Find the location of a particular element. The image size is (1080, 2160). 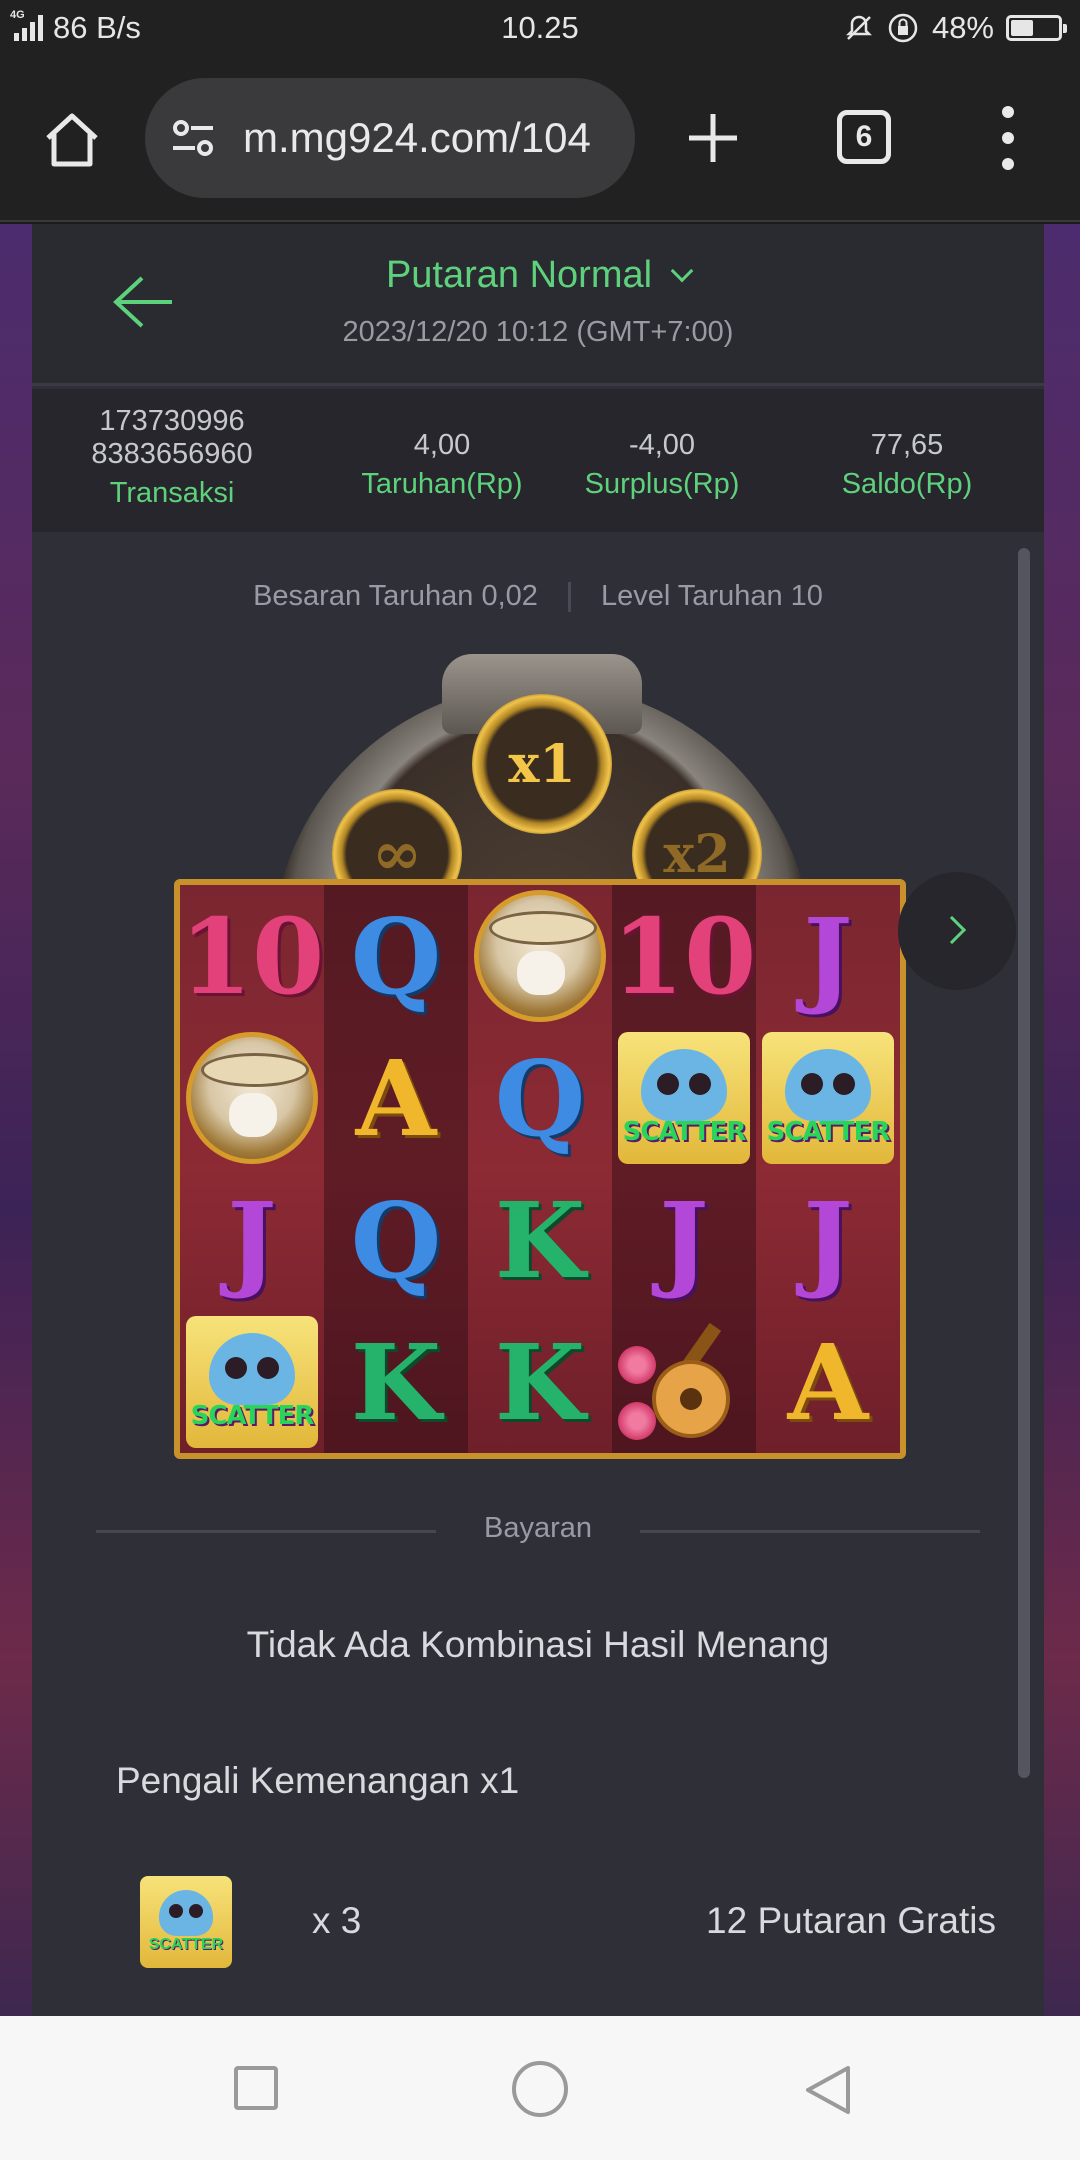

new-tab-icon is located at coordinates (713, 138).